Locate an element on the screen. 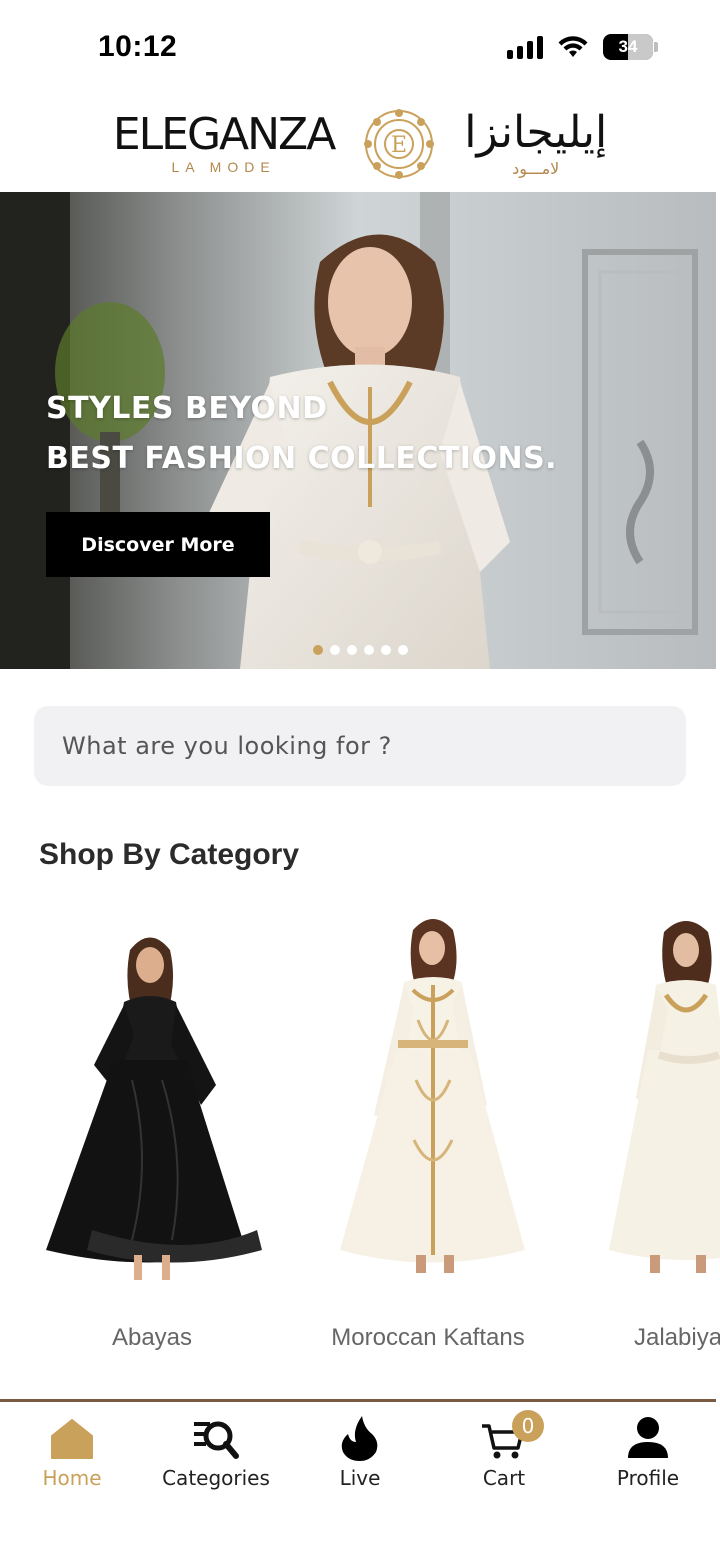 This screenshot has height=1560, width=720. monogram-emblem-icon: E is located at coordinates (399, 144).